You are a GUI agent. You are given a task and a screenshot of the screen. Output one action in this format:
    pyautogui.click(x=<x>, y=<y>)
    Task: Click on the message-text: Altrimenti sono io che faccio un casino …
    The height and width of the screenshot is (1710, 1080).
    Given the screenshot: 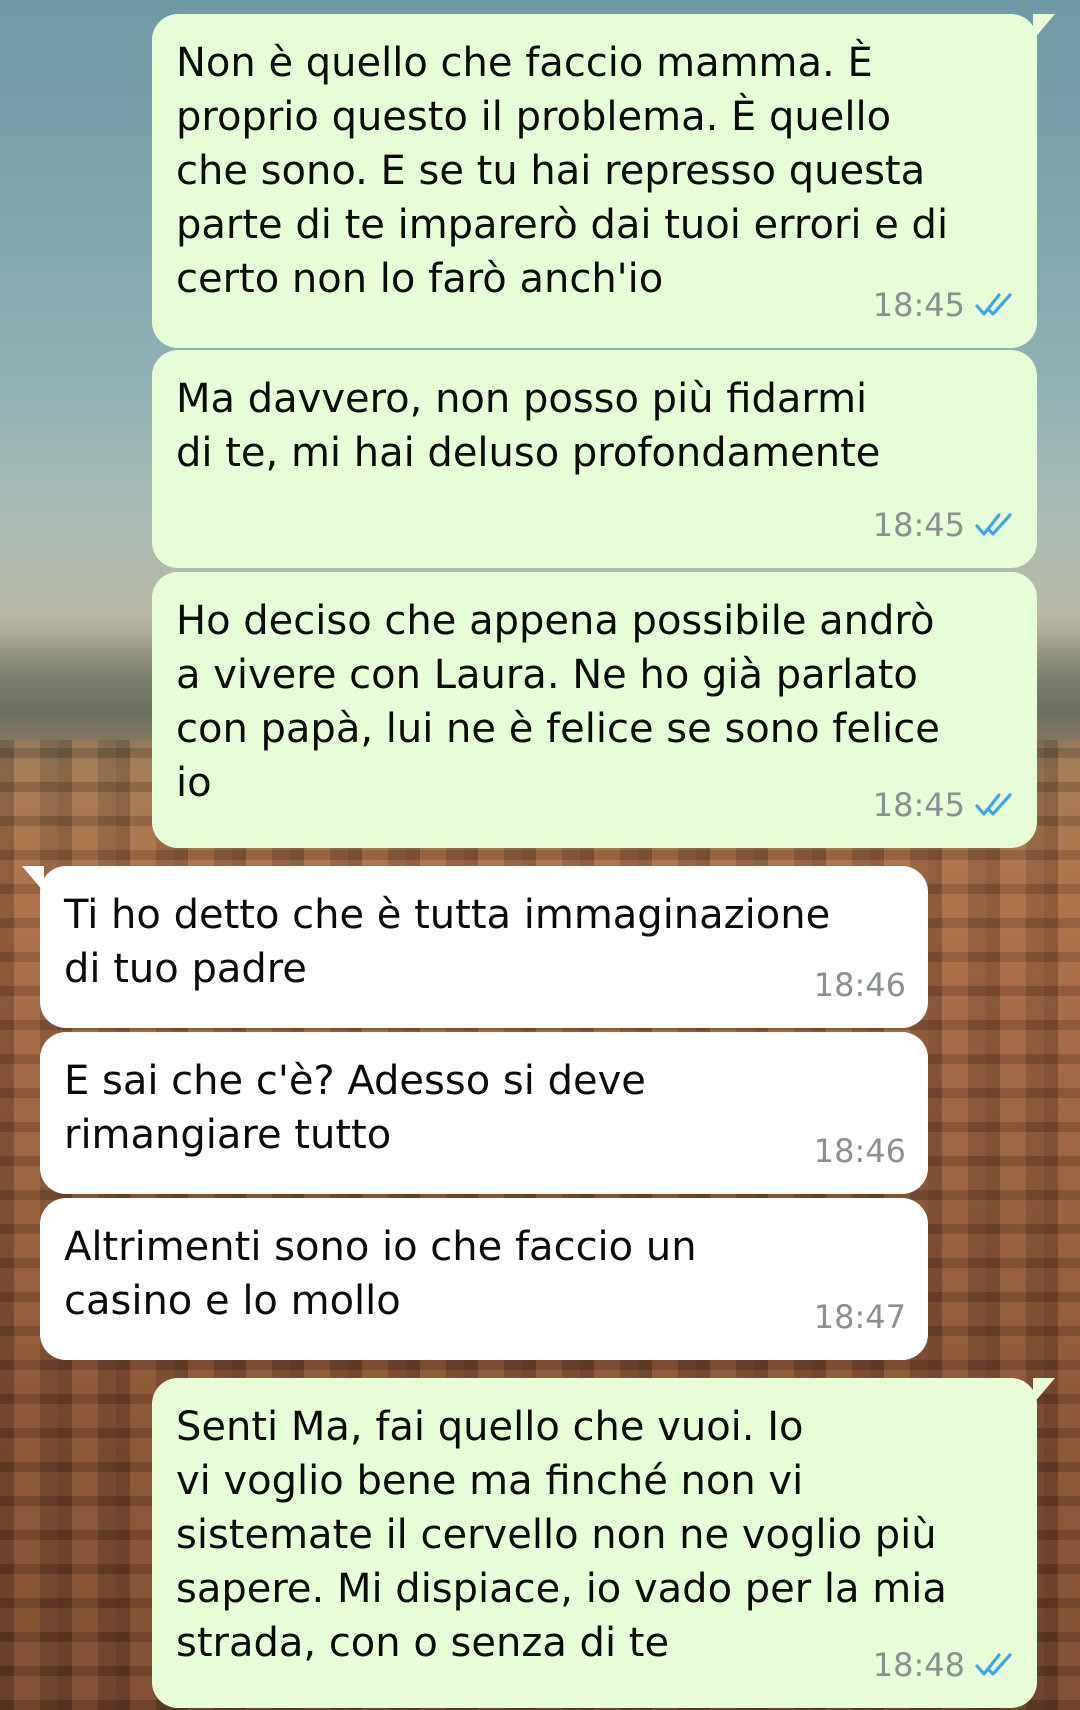 What is the action you would take?
    pyautogui.click(x=380, y=1274)
    